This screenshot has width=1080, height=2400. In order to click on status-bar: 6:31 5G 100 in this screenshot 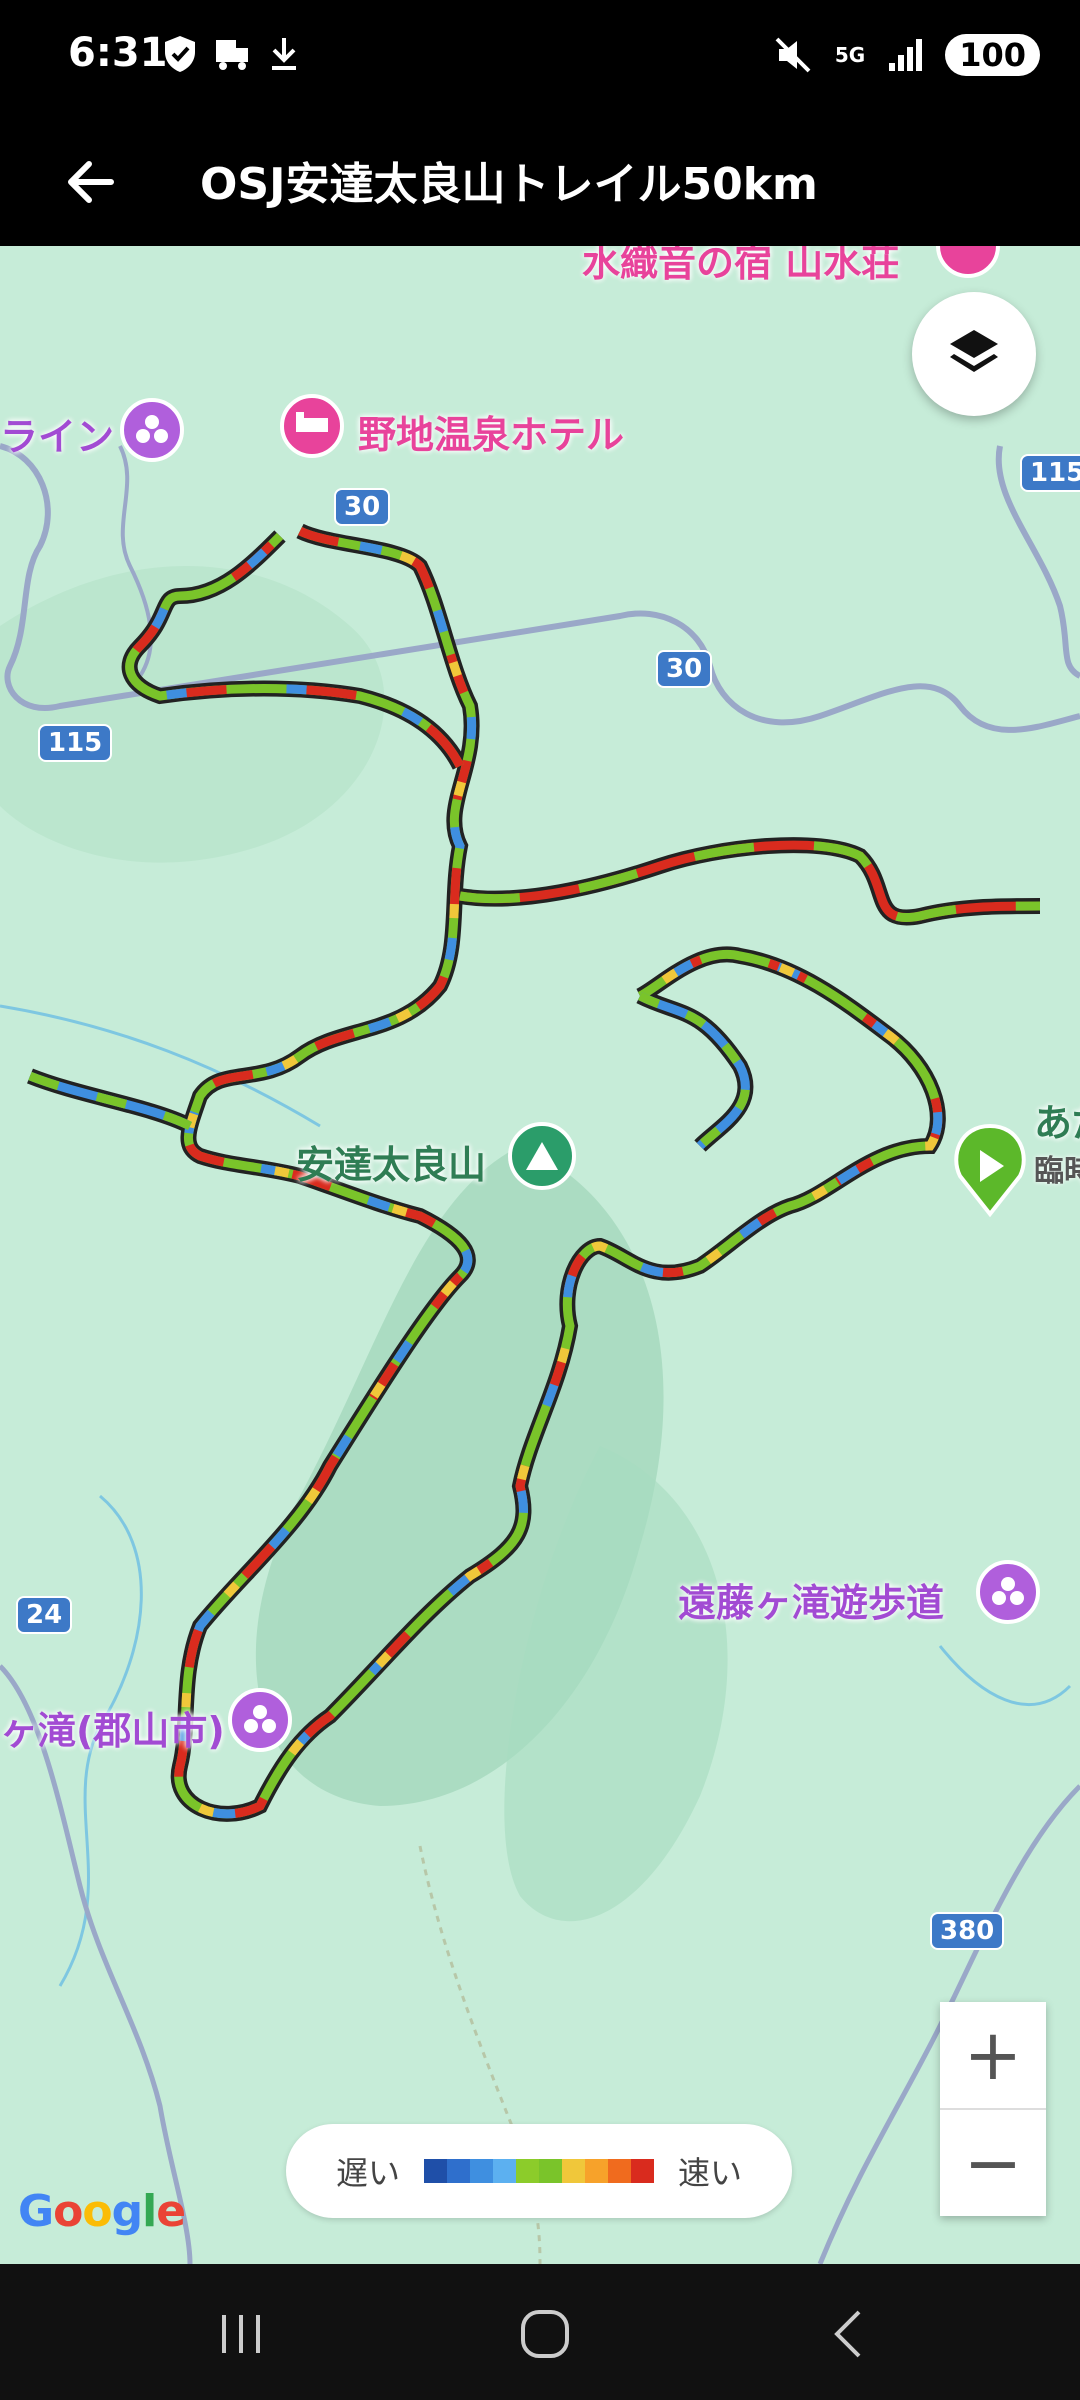, I will do `click(540, 59)`.